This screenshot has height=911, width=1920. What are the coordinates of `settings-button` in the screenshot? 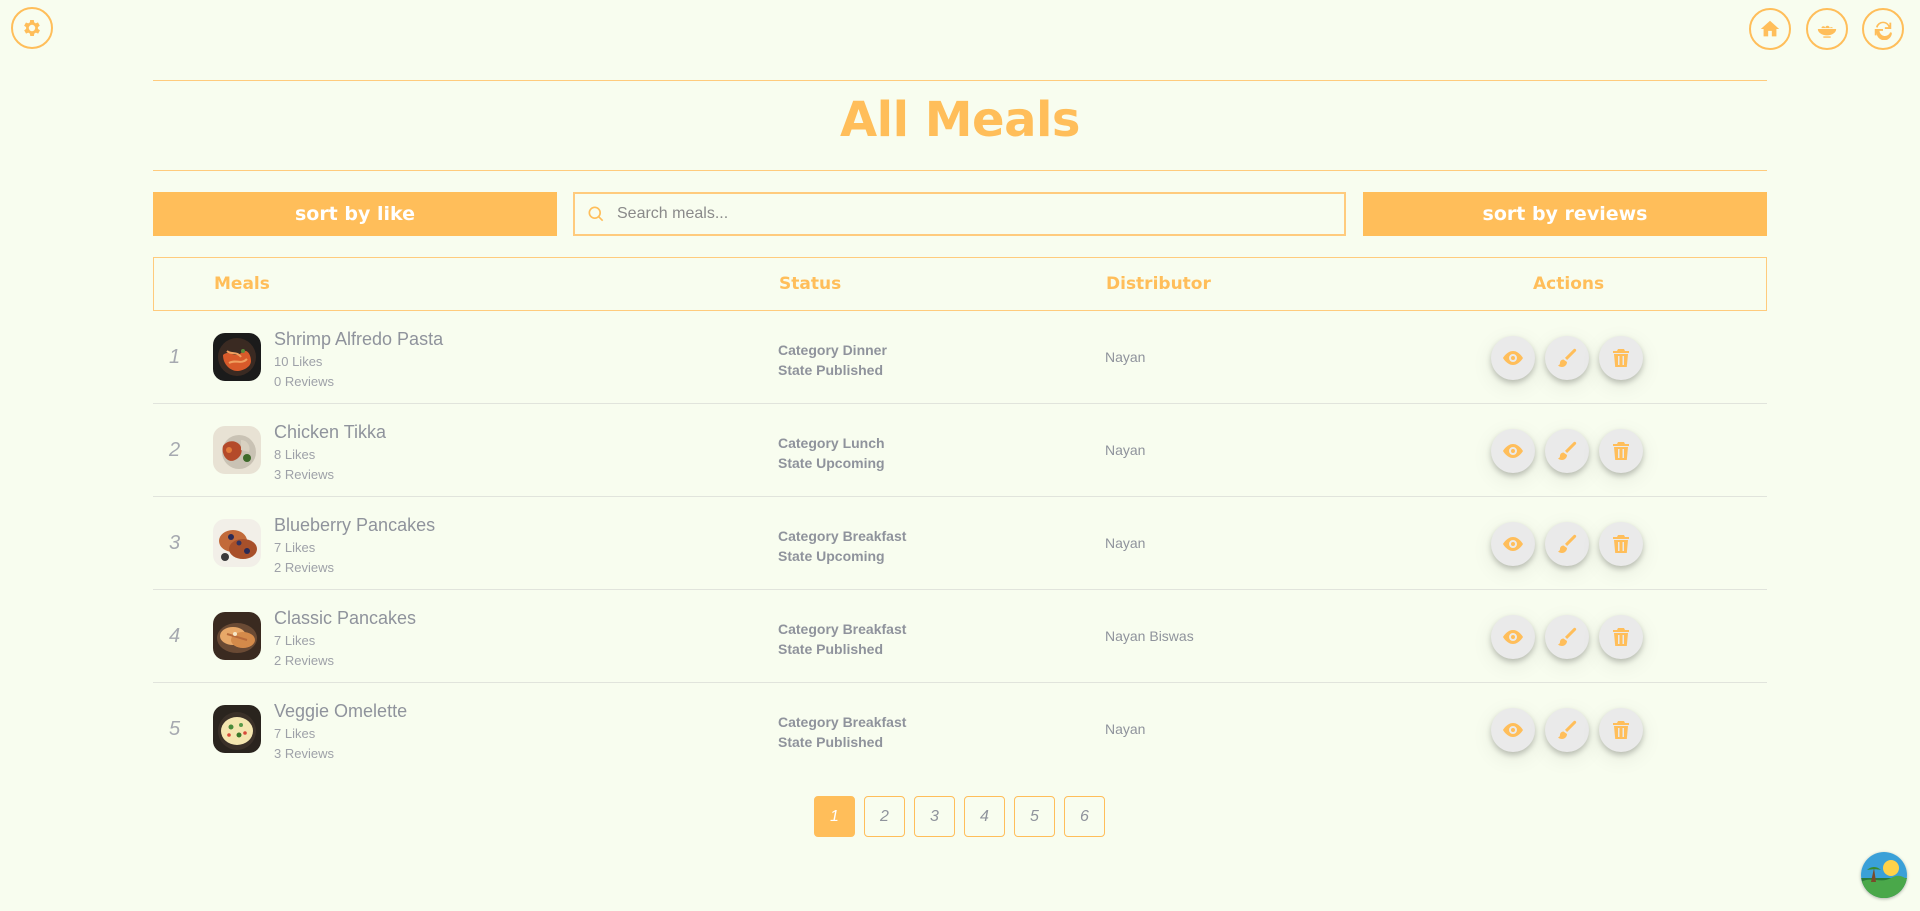 It's located at (32, 28).